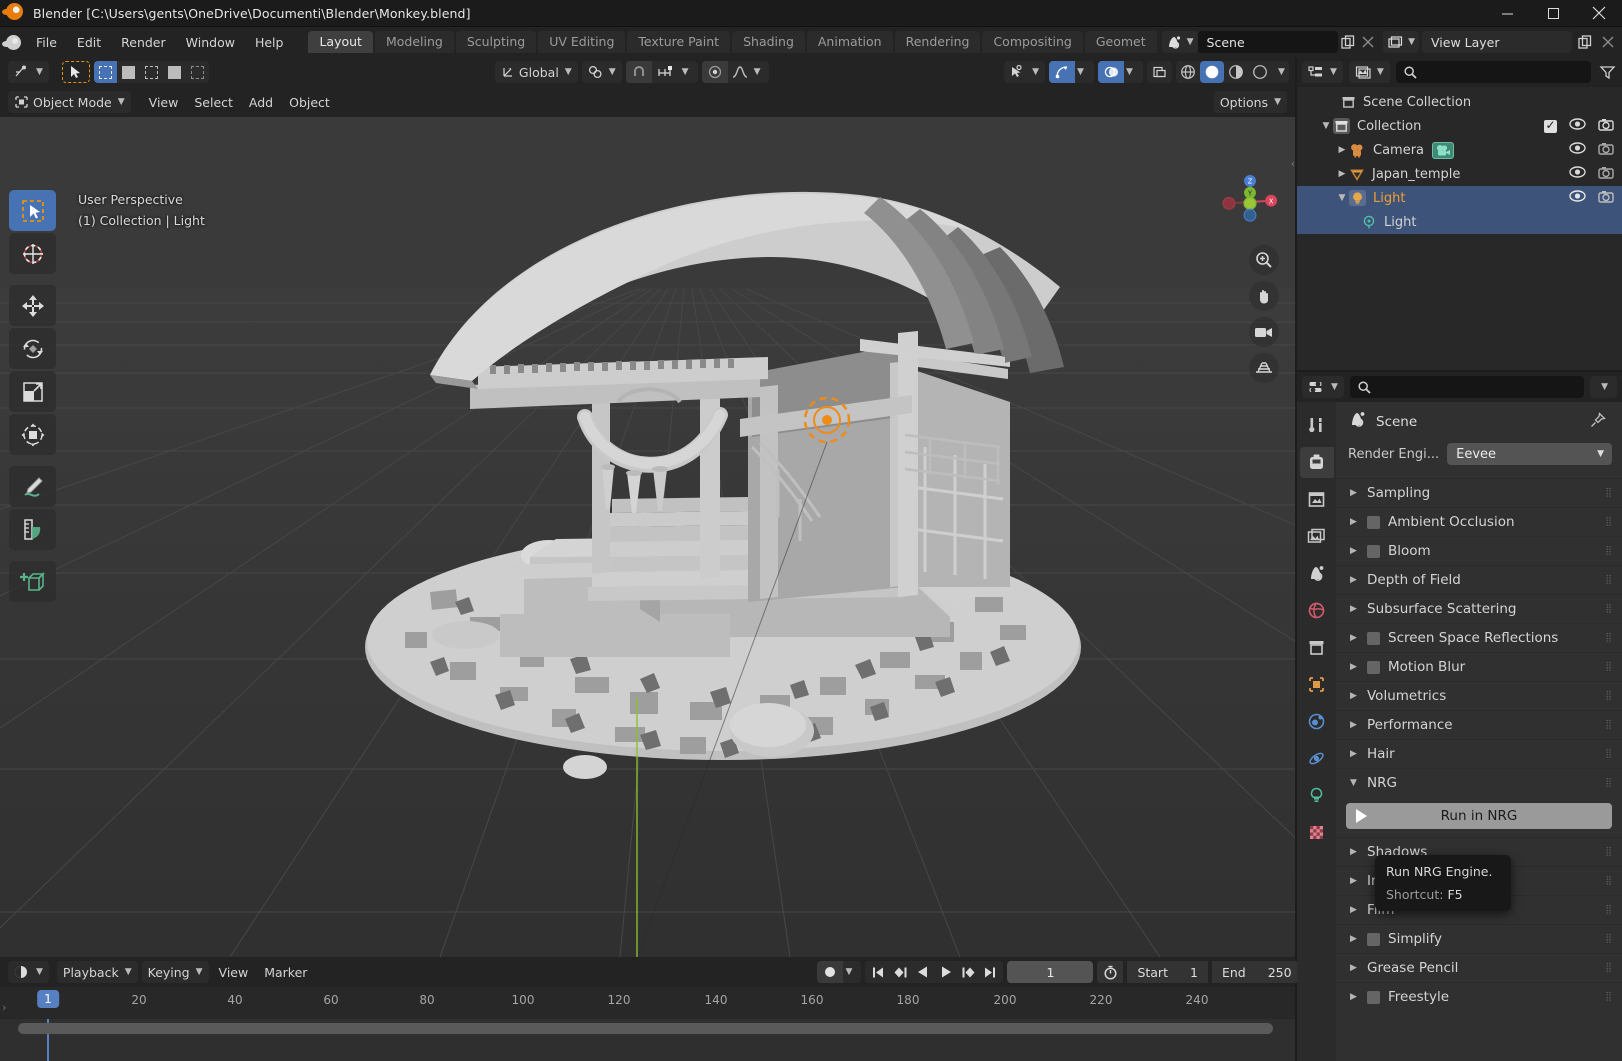  Describe the element at coordinates (638, 72) in the screenshot. I see `snap-magnet-icon` at that location.